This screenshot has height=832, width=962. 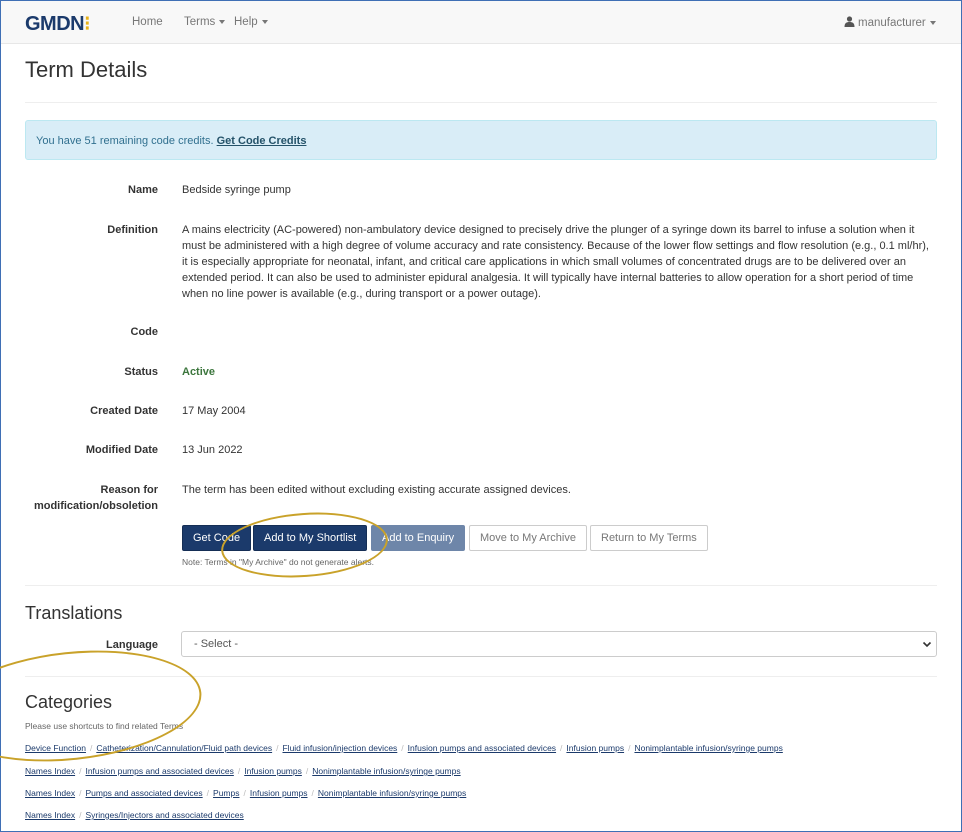 I want to click on definition-label: Definition, so click(x=132, y=230).